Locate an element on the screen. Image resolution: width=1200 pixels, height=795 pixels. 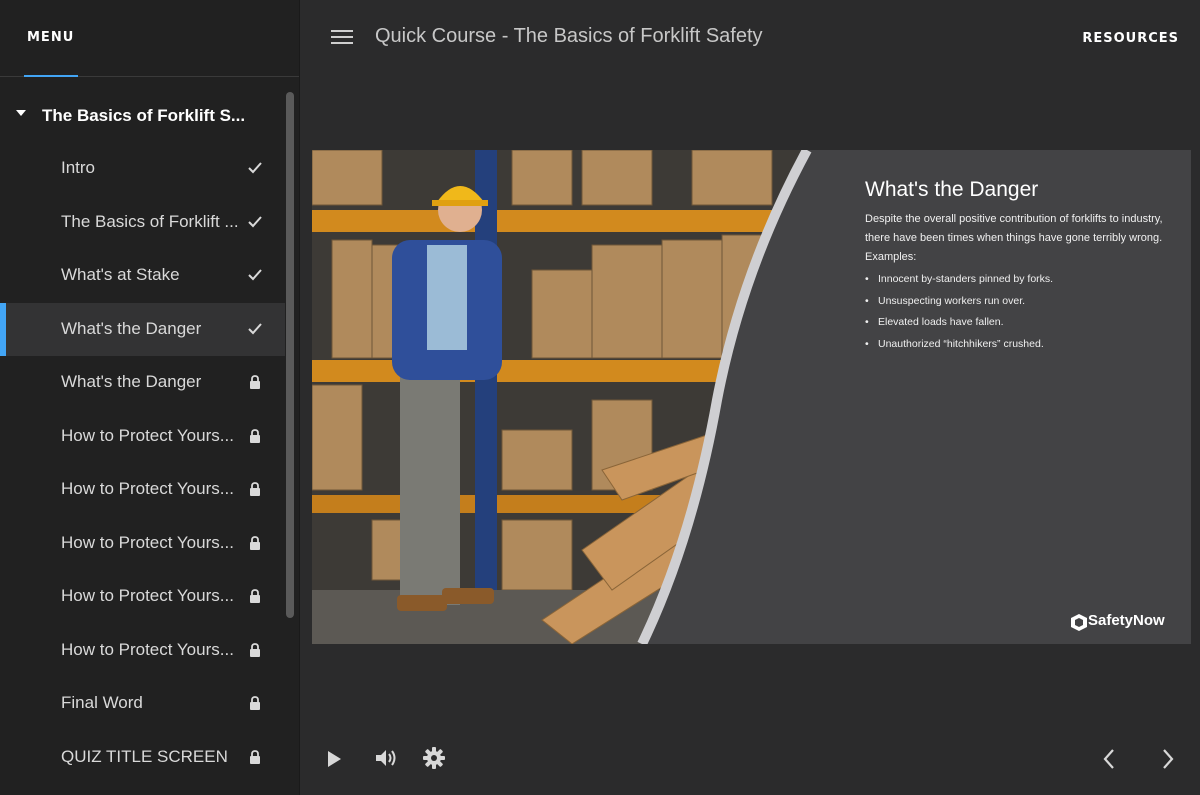
sidebar-lesson-item: Final Word is located at coordinates (142, 704).